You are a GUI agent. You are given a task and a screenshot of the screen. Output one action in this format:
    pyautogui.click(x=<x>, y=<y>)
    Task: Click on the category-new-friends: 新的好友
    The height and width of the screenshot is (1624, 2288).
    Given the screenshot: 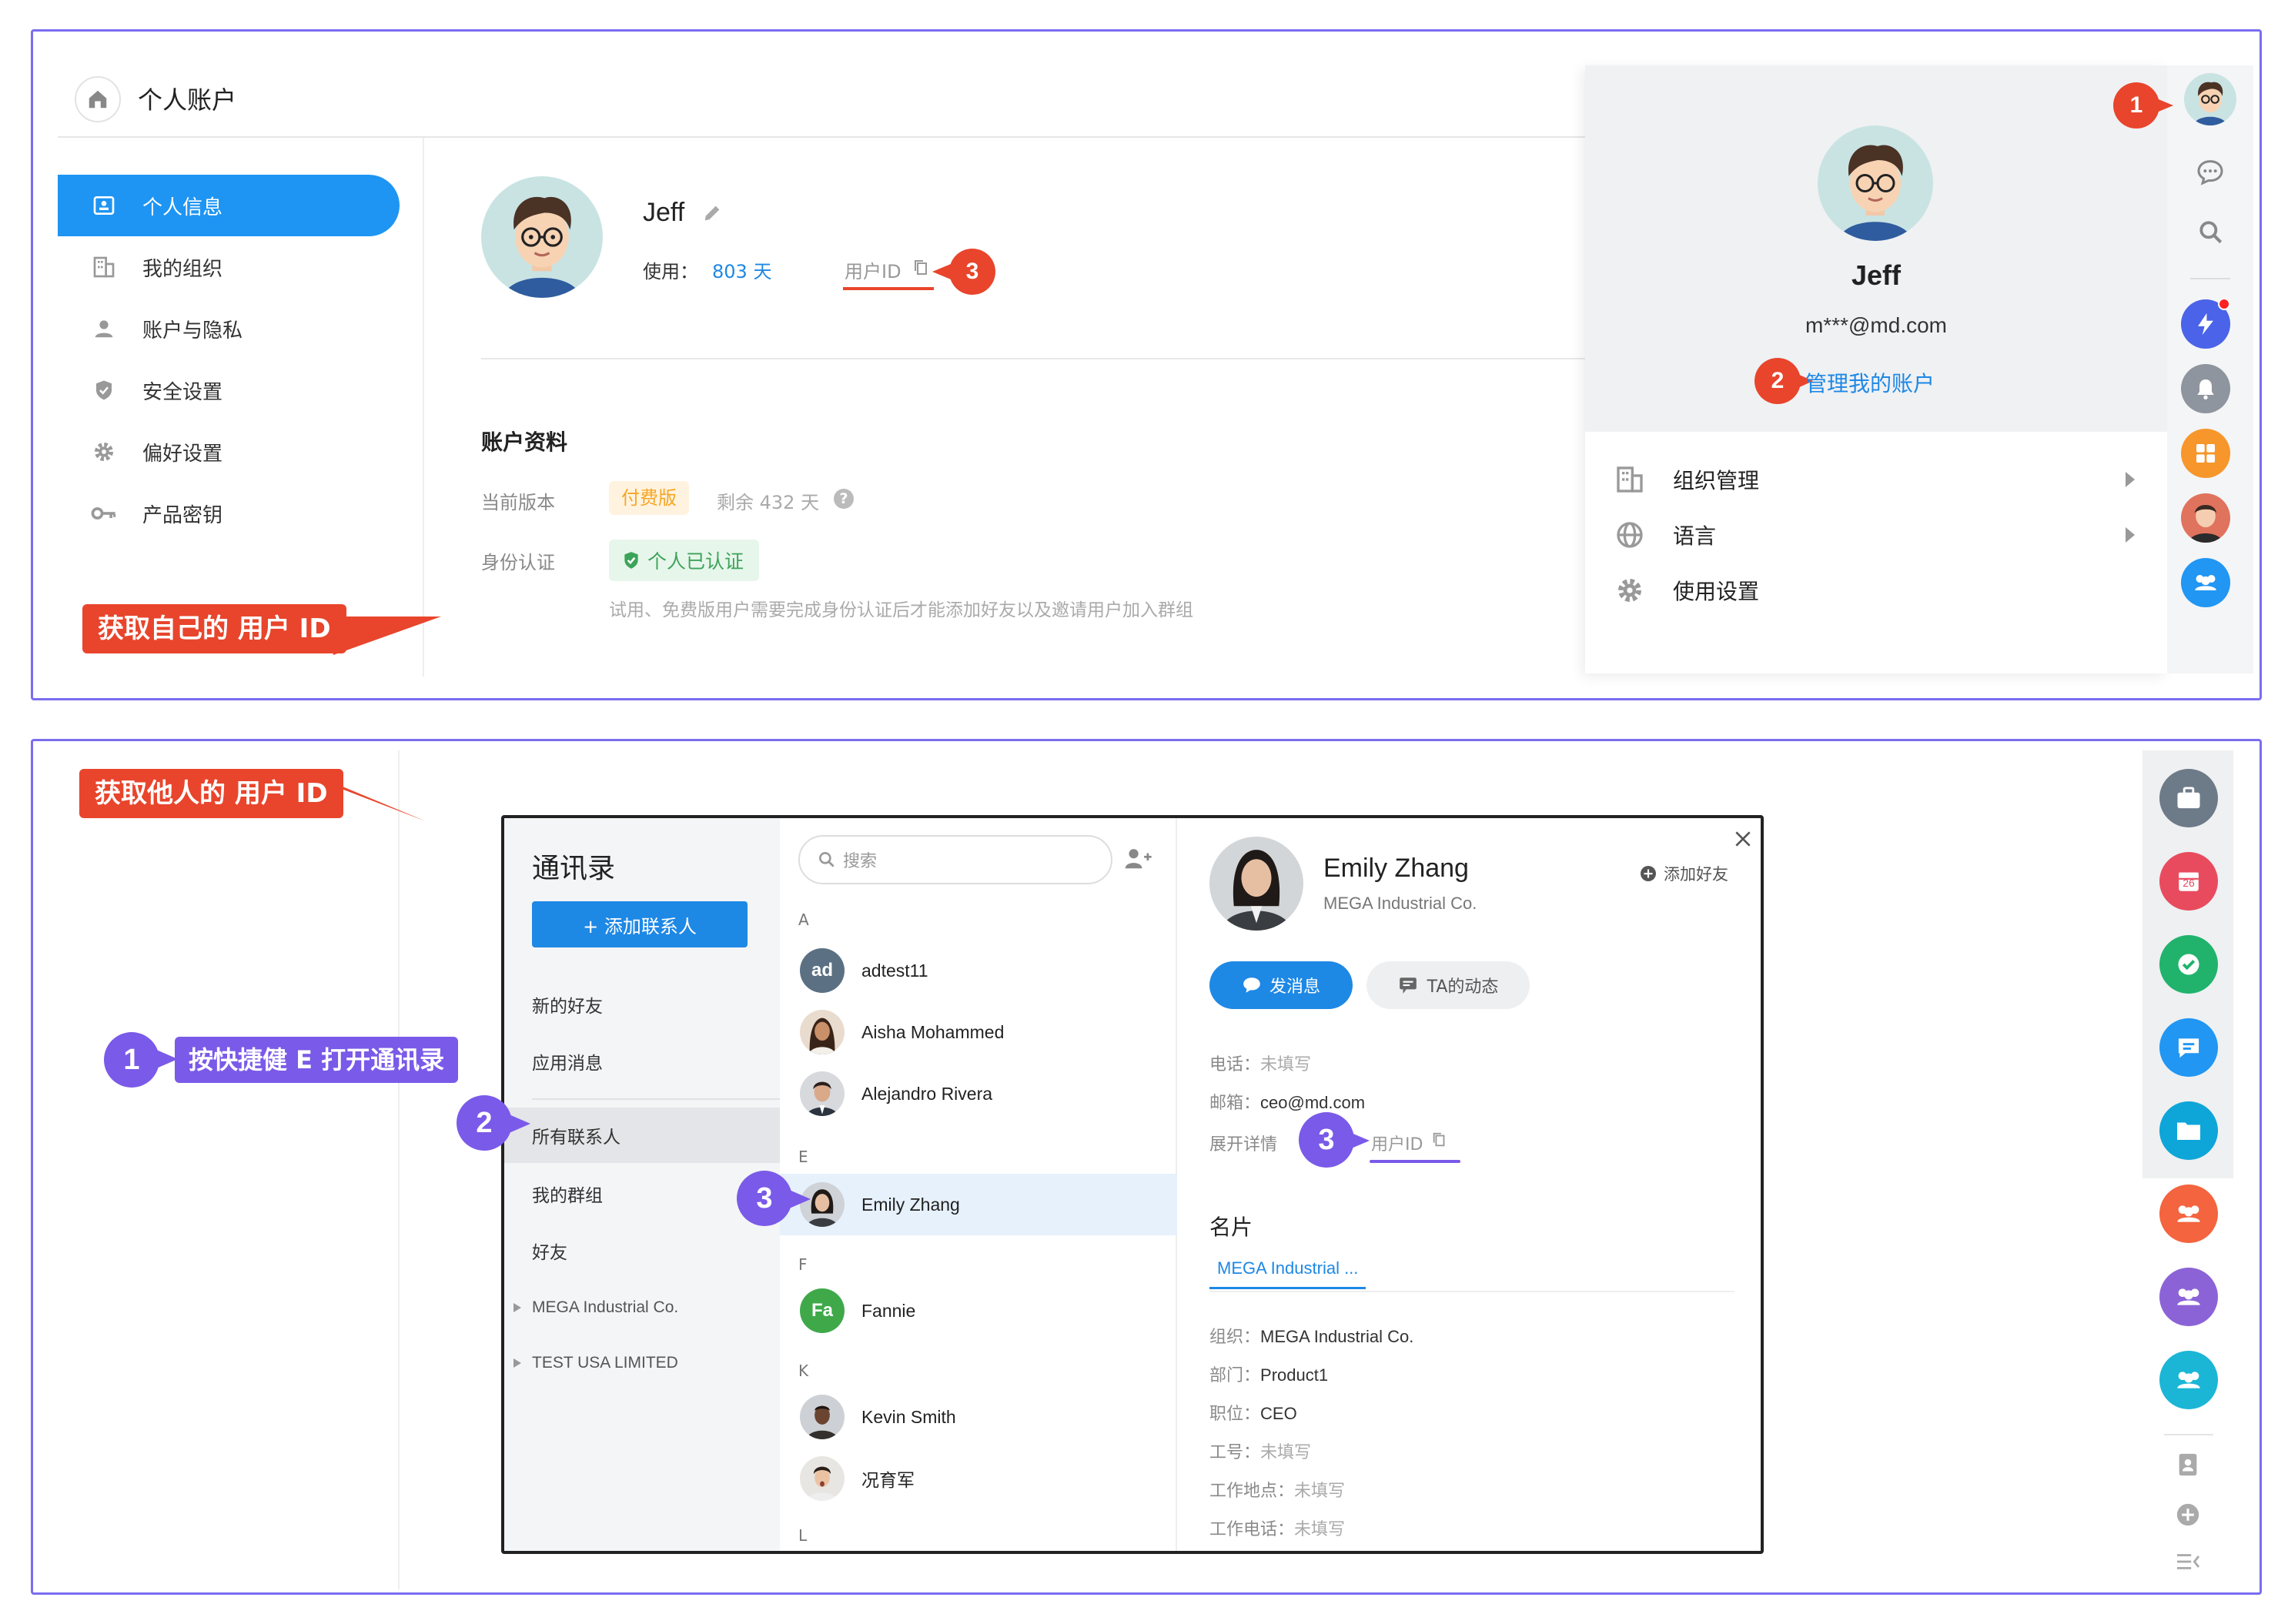 What is the action you would take?
    pyautogui.click(x=642, y=1004)
    